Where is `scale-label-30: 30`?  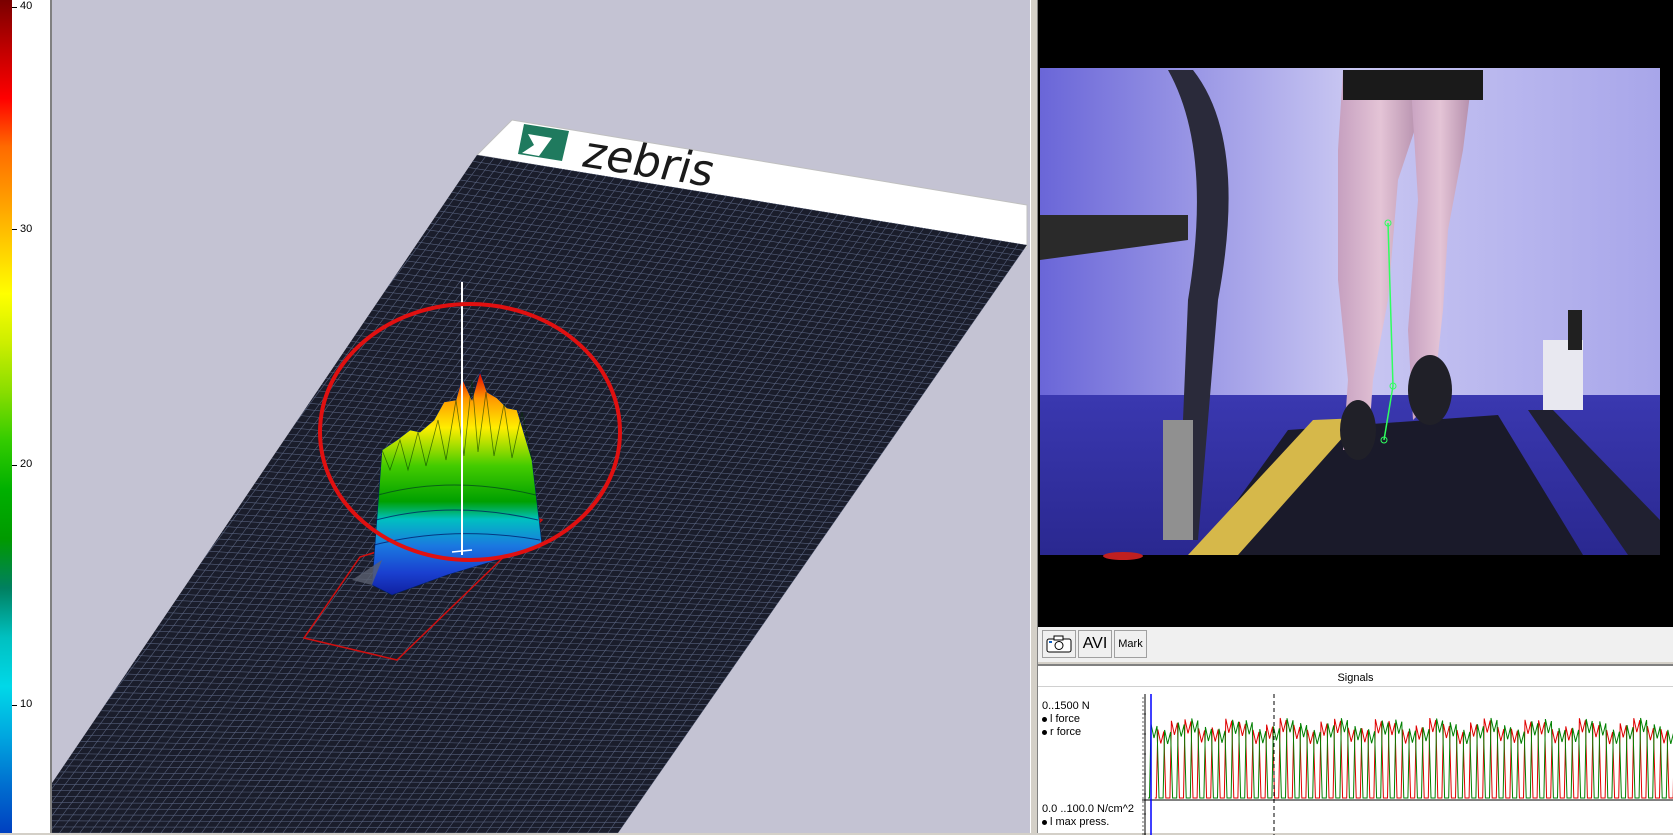
scale-label-30: 30 is located at coordinates (26, 229).